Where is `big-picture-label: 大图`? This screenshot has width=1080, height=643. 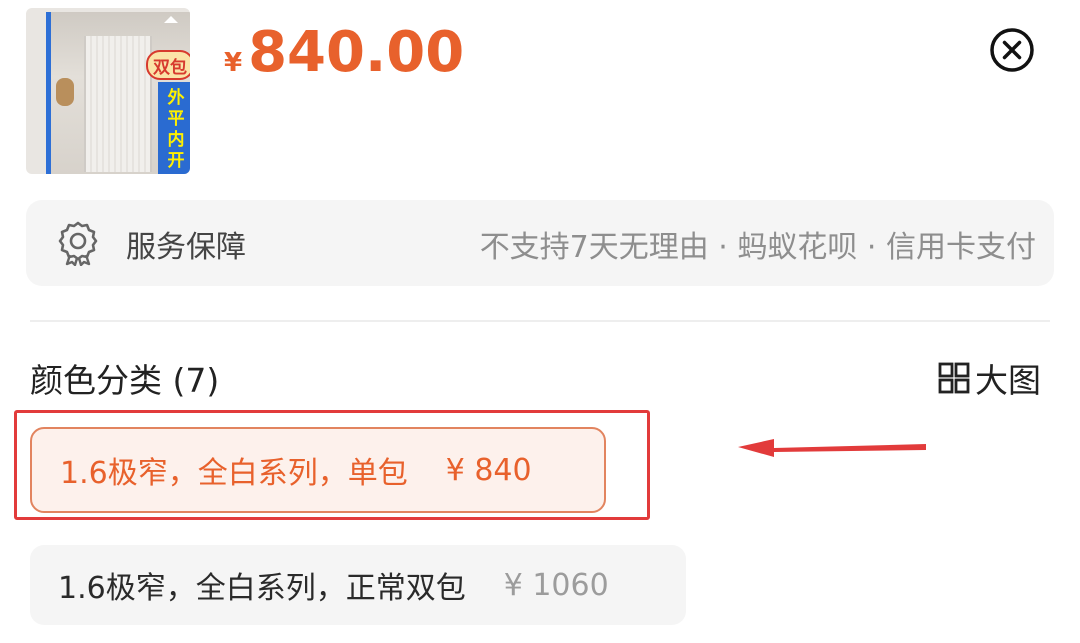
big-picture-label: 大图 is located at coordinates (1008, 380).